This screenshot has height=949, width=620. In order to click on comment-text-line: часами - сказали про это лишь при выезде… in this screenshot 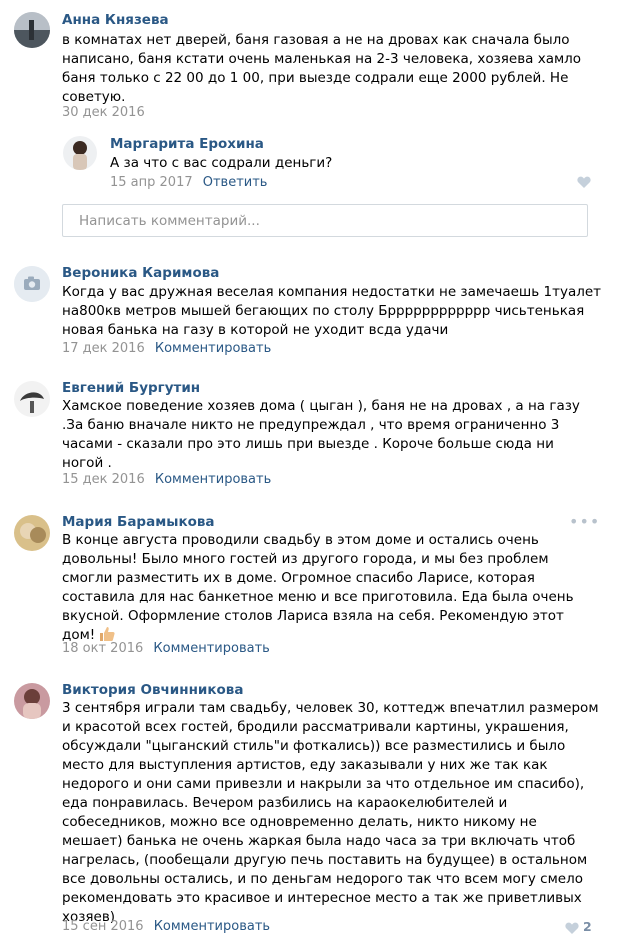, I will do `click(308, 444)`.